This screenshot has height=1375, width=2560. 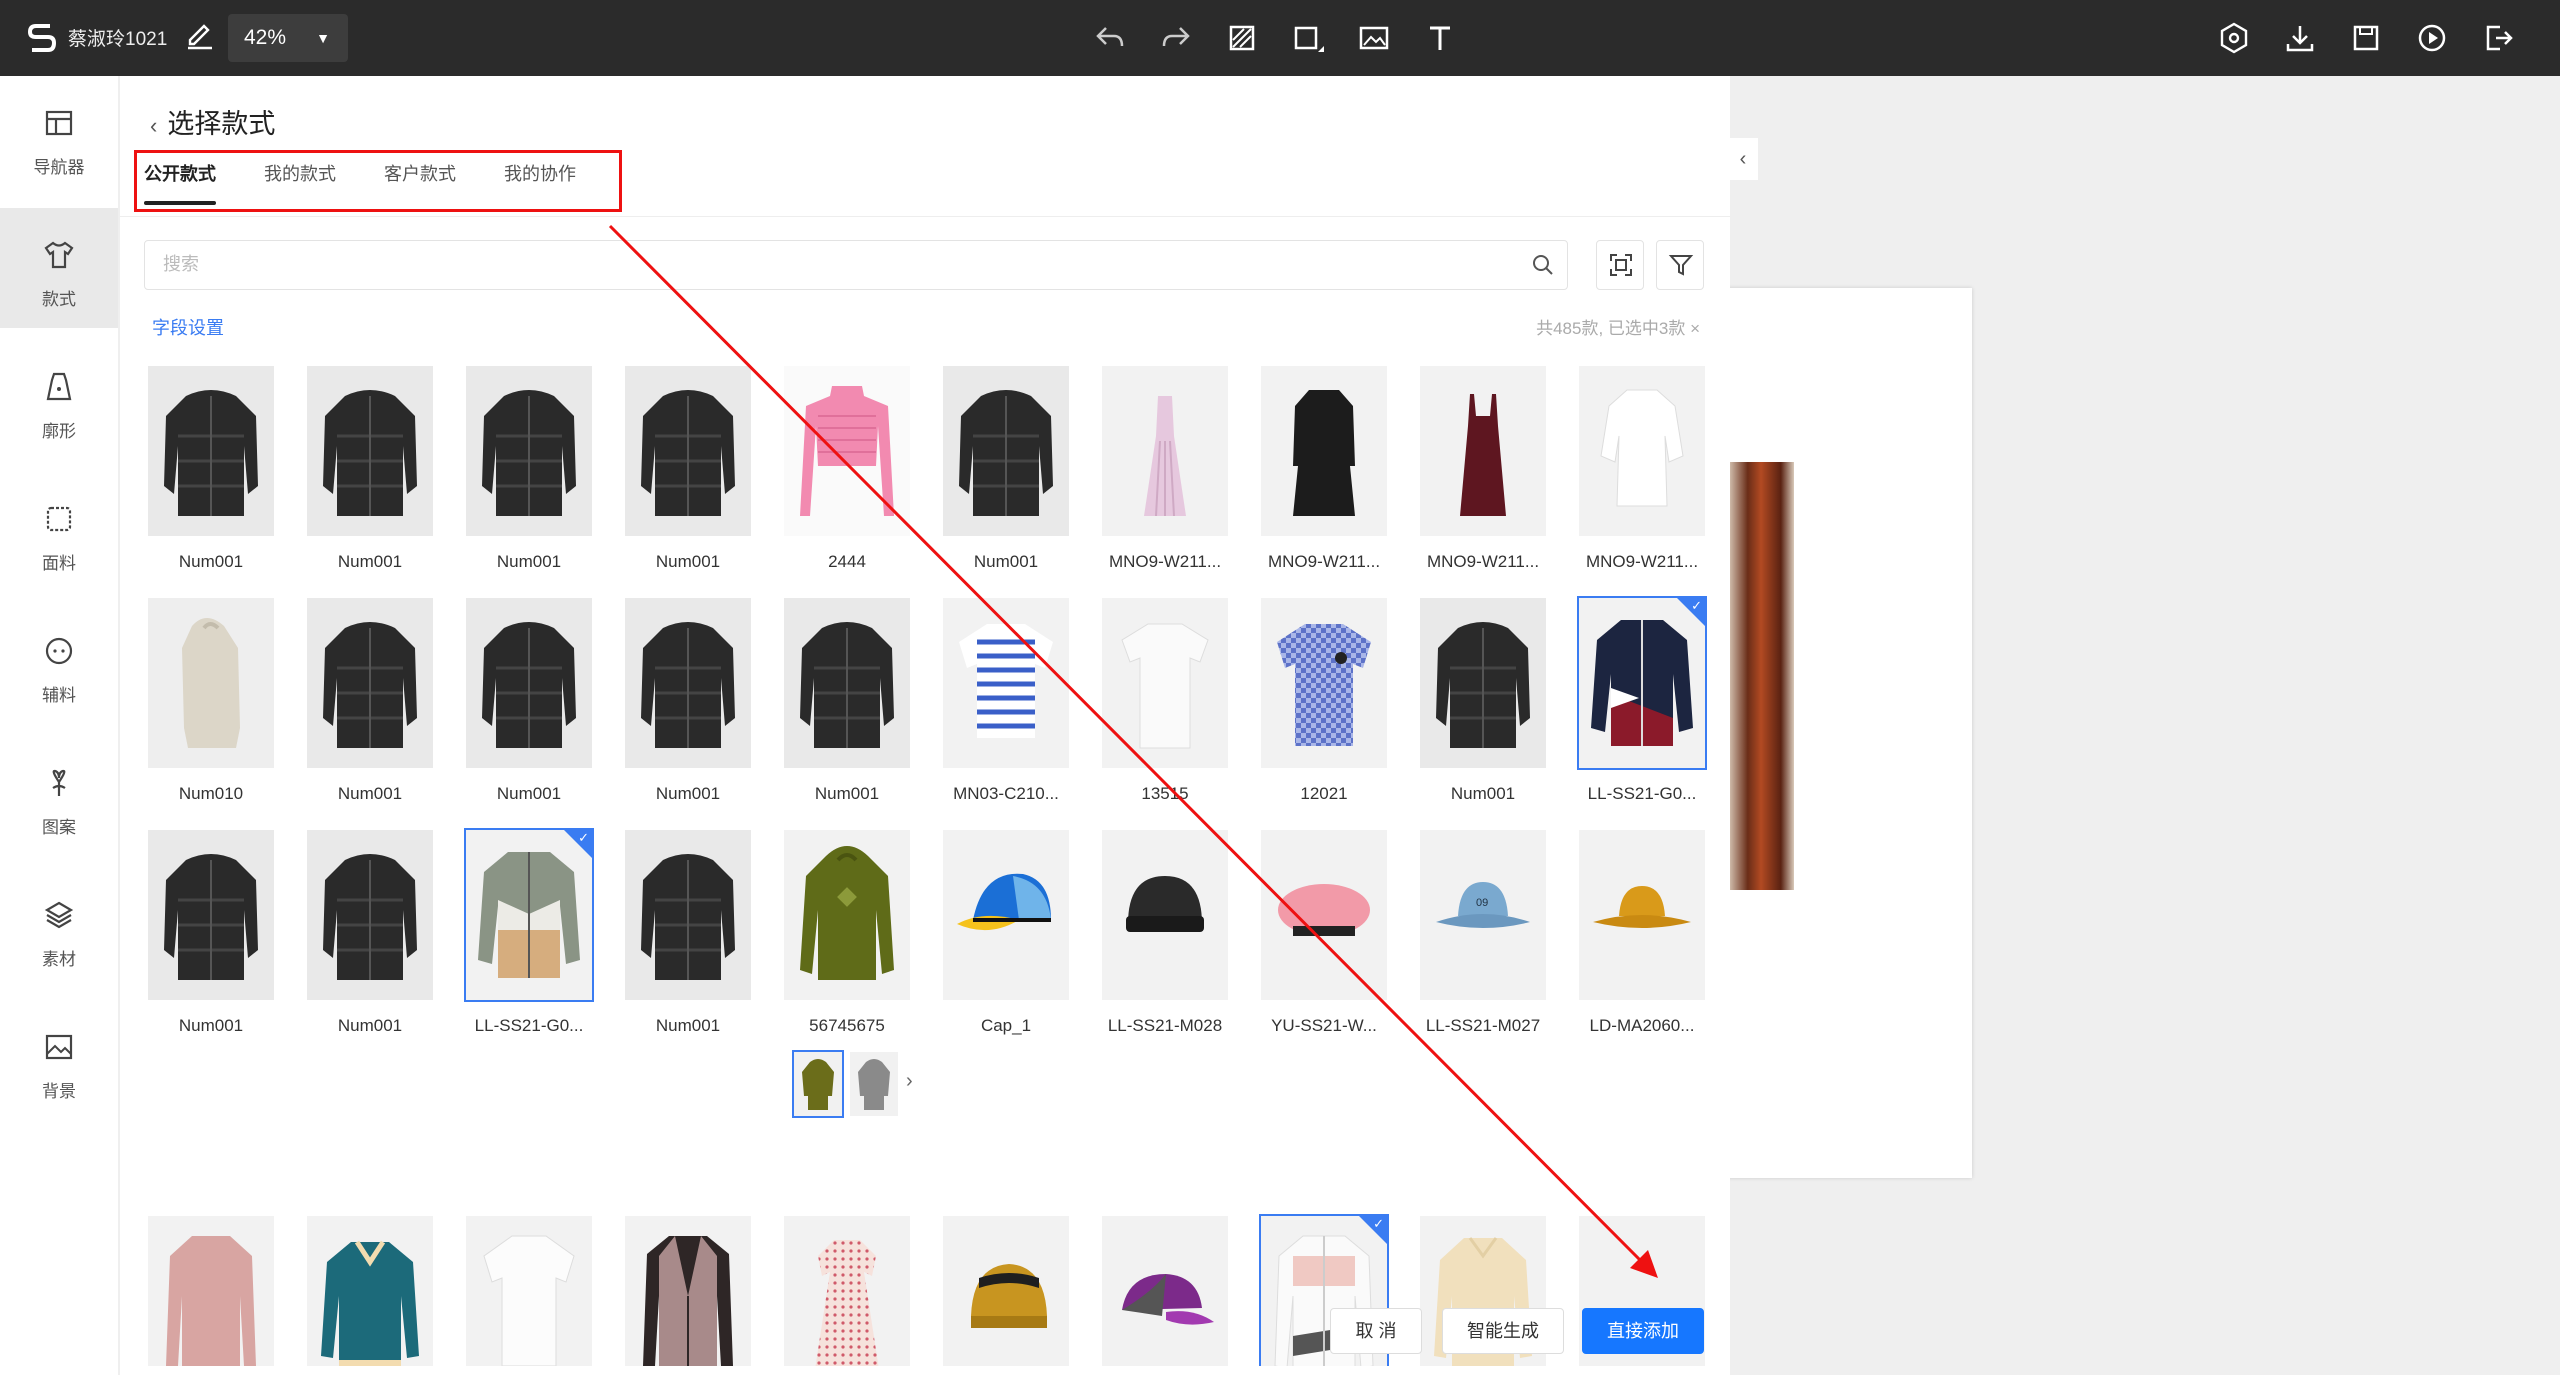 What do you see at coordinates (1643, 1331) in the screenshot?
I see `direct-add-button: 直接添加` at bounding box center [1643, 1331].